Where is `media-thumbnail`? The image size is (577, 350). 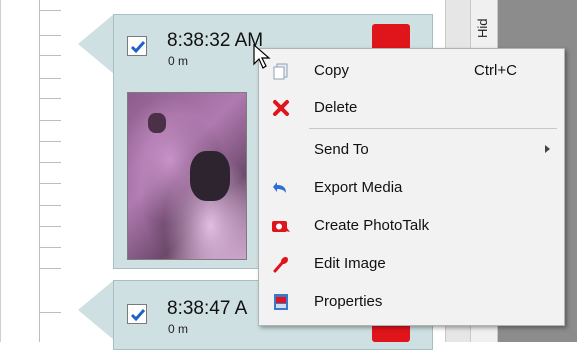 media-thumbnail is located at coordinates (187, 176).